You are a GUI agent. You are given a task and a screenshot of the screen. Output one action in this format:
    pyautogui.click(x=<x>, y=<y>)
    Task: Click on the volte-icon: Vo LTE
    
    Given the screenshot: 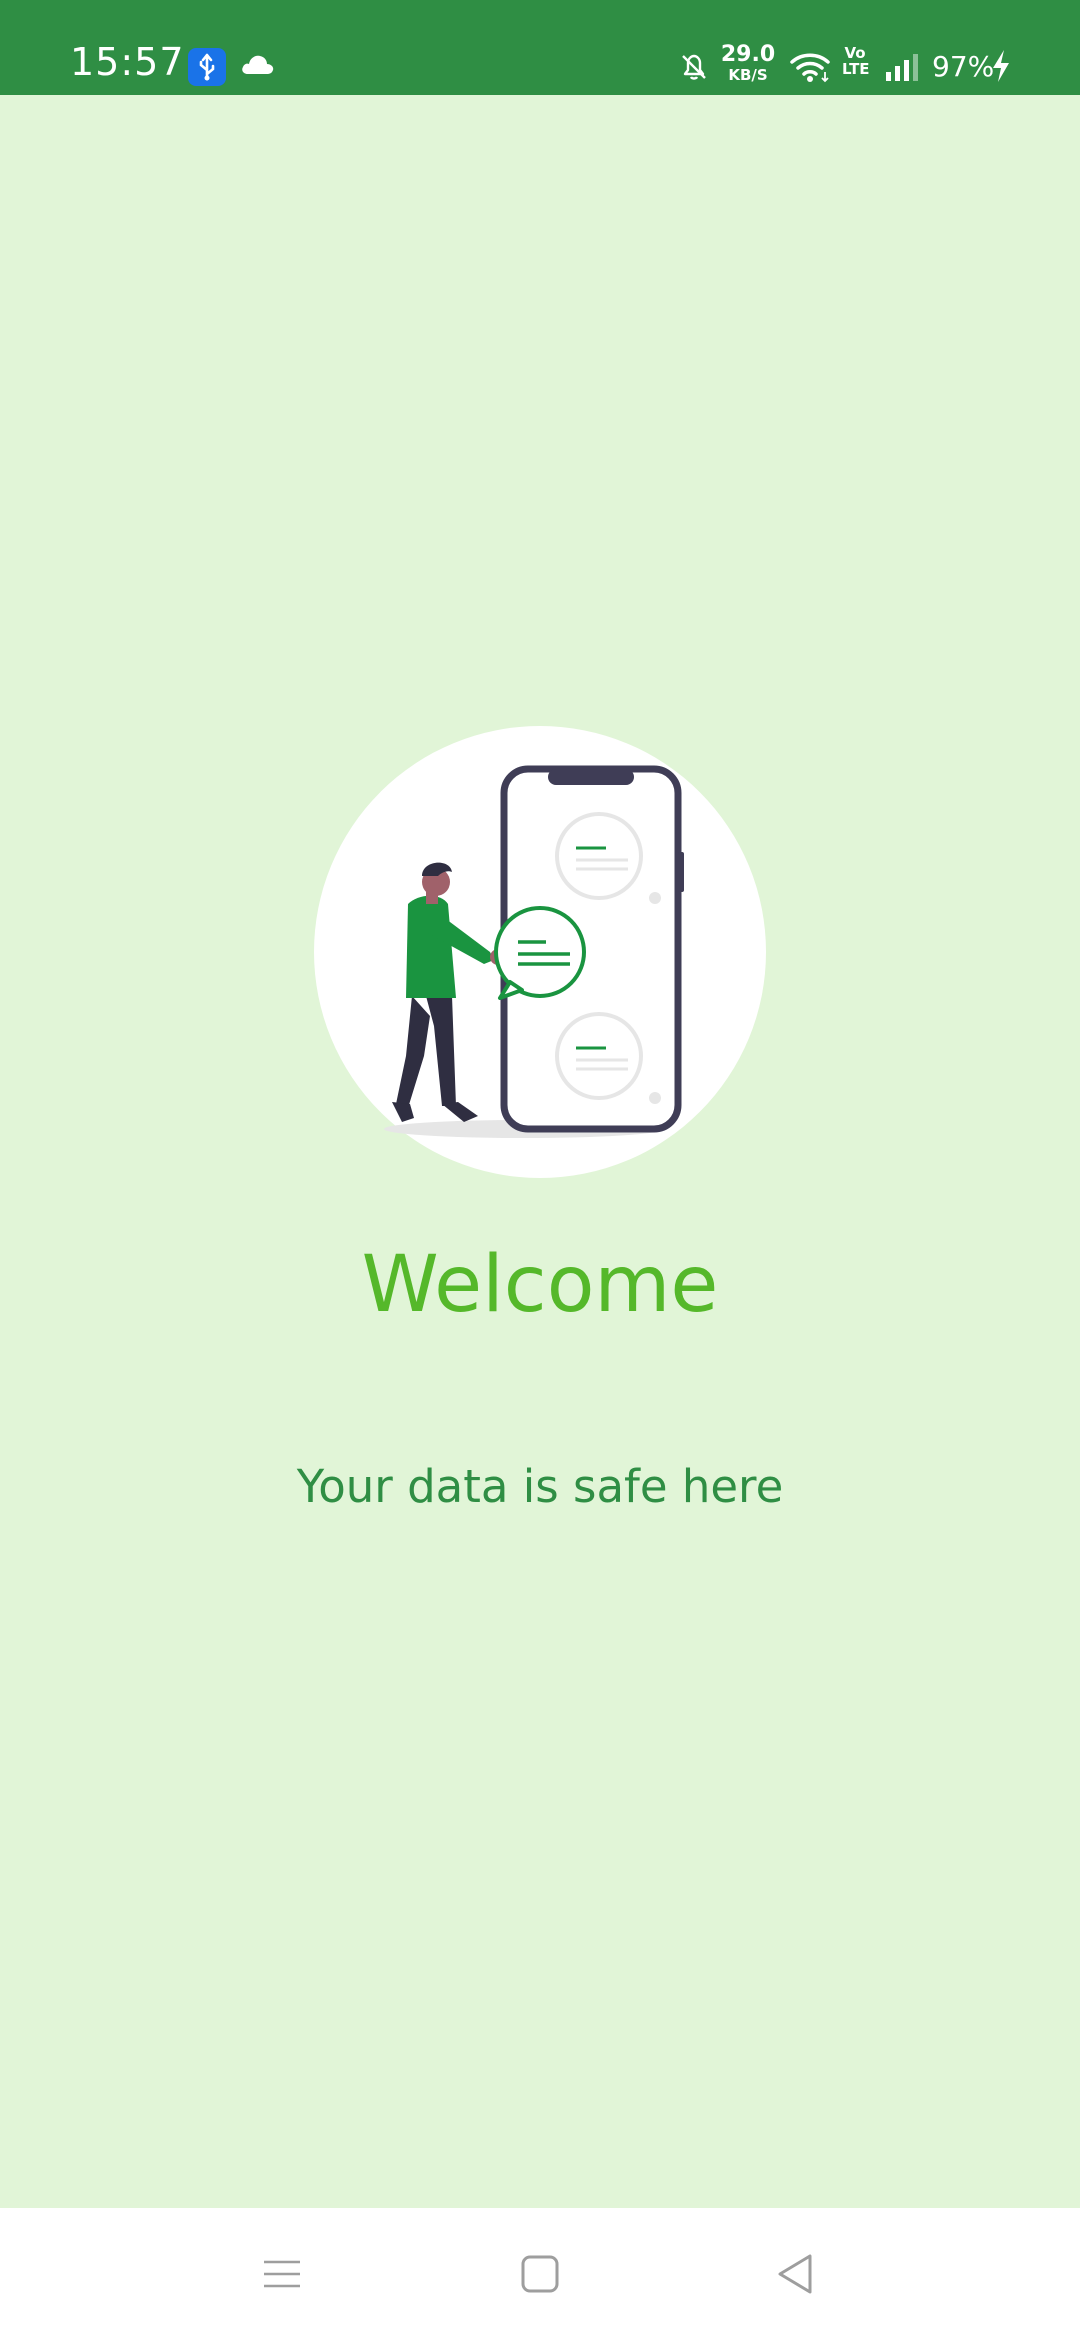 What is the action you would take?
    pyautogui.click(x=856, y=61)
    